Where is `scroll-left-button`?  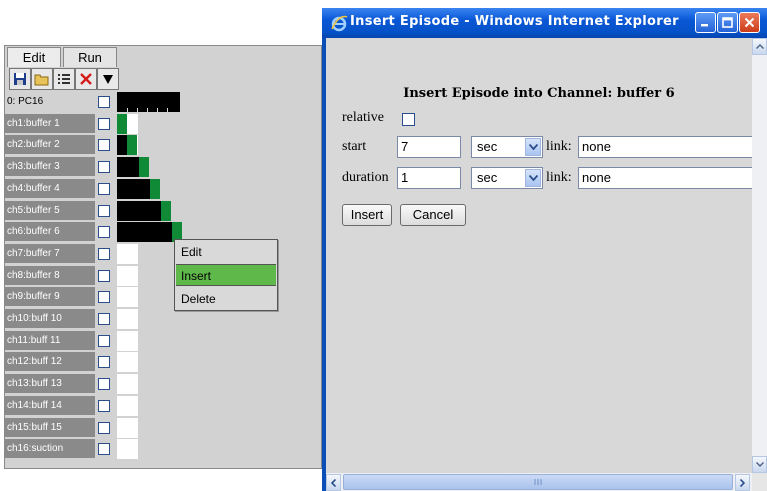
scroll-left-button is located at coordinates (333, 482).